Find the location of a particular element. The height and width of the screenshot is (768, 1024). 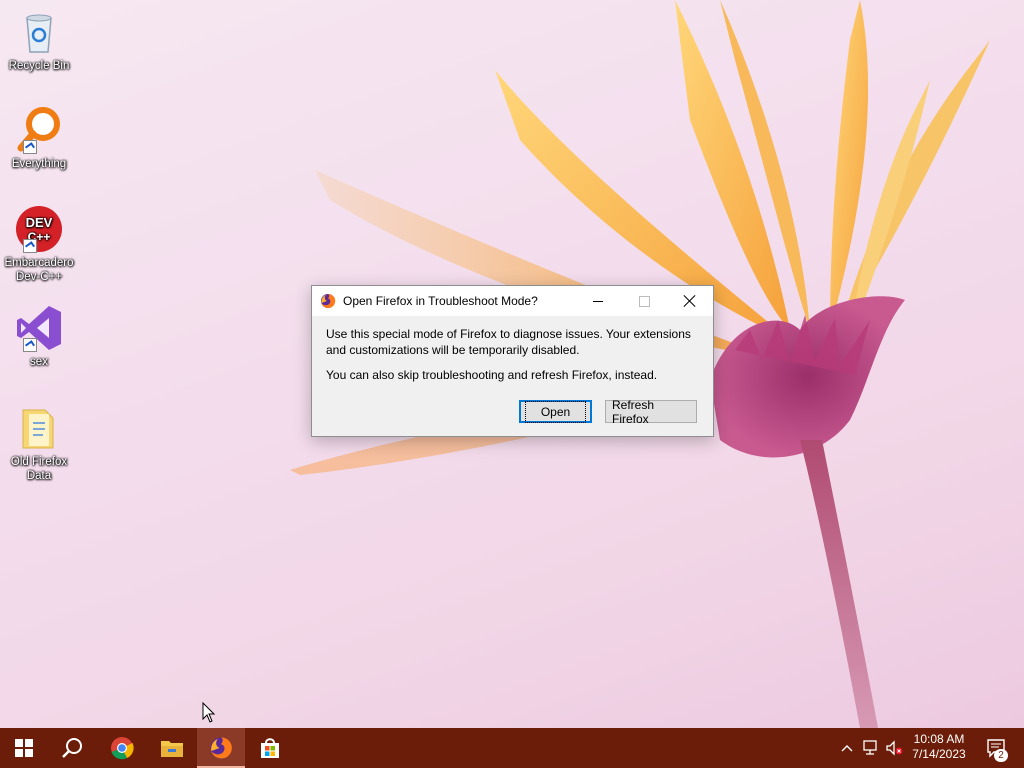

desktop-icon-label: Everything is located at coordinates (39, 164).